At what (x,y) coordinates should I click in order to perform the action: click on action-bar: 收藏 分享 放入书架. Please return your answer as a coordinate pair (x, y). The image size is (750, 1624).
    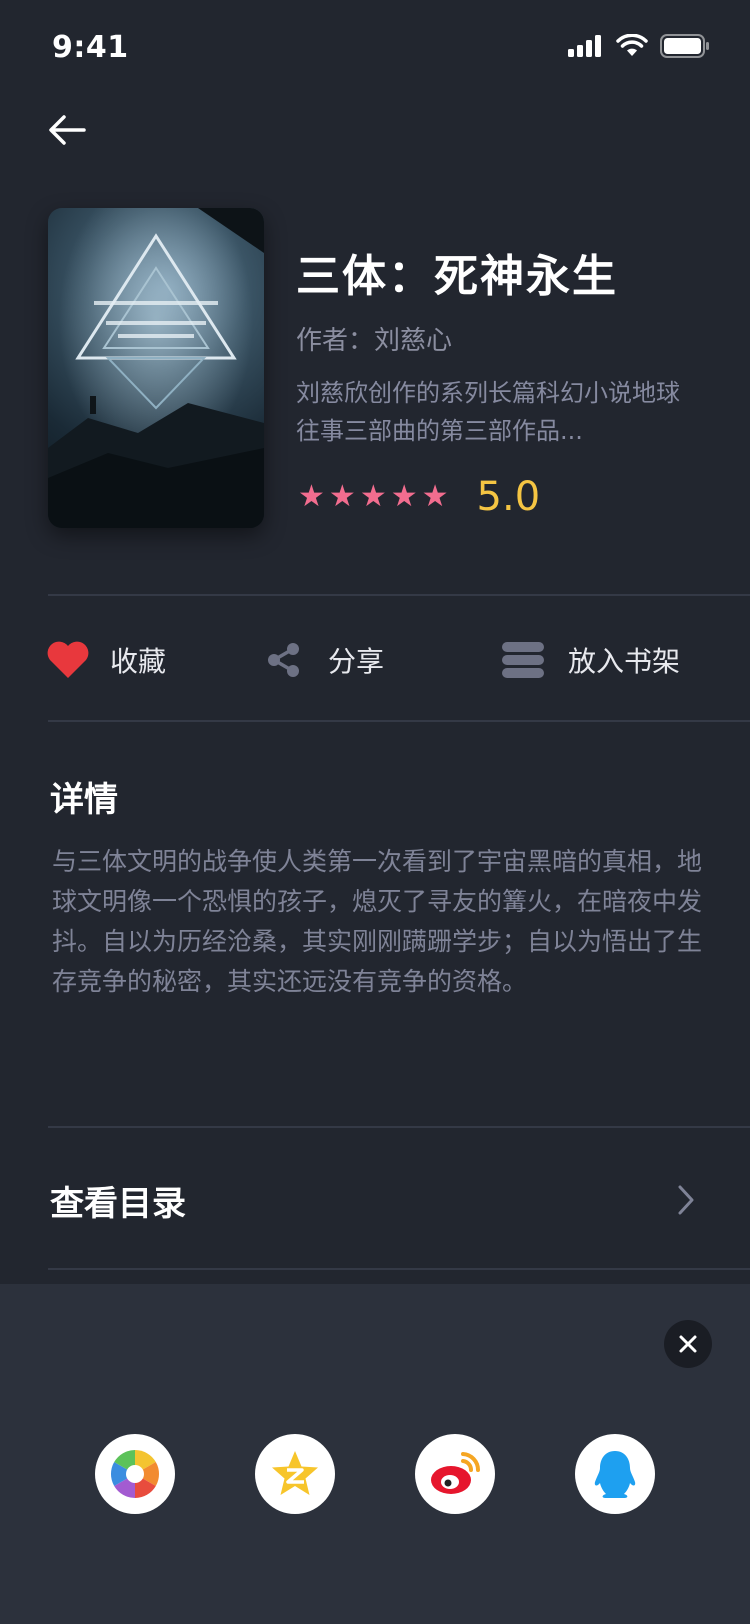
    Looking at the image, I should click on (375, 660).